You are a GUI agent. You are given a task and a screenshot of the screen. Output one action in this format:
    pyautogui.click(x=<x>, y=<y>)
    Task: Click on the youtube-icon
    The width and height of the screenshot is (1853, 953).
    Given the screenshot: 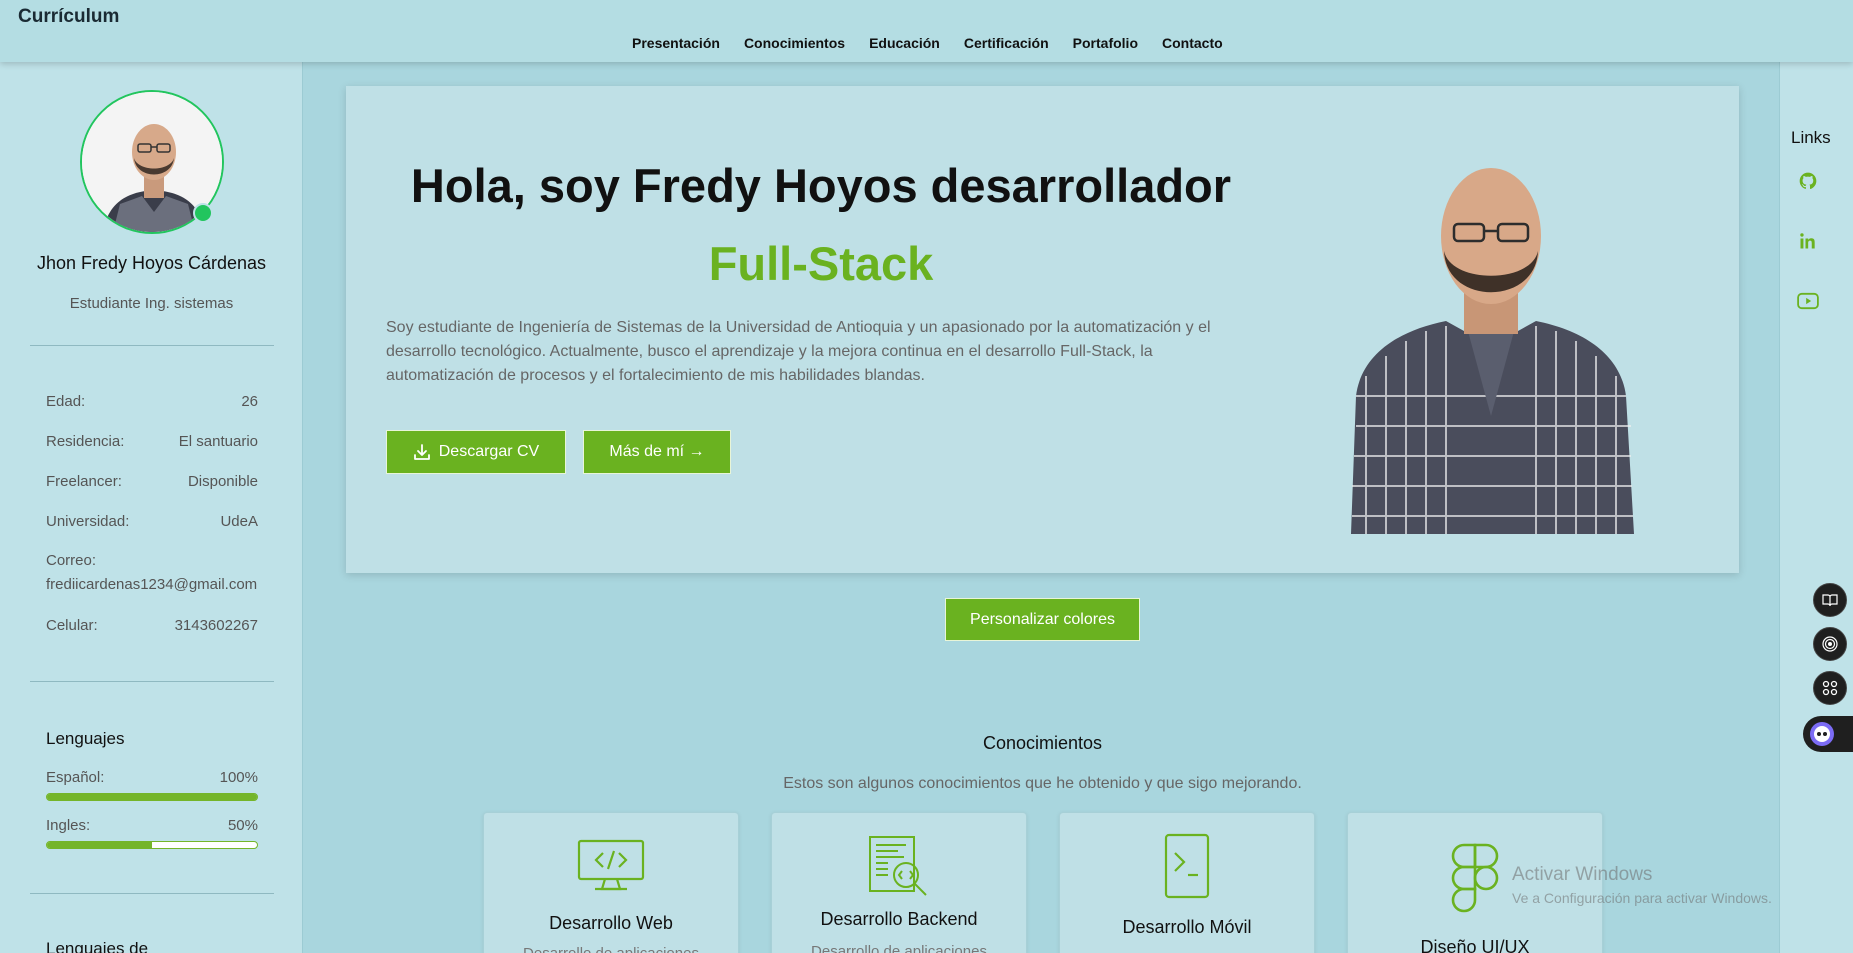 What is the action you would take?
    pyautogui.click(x=1808, y=301)
    